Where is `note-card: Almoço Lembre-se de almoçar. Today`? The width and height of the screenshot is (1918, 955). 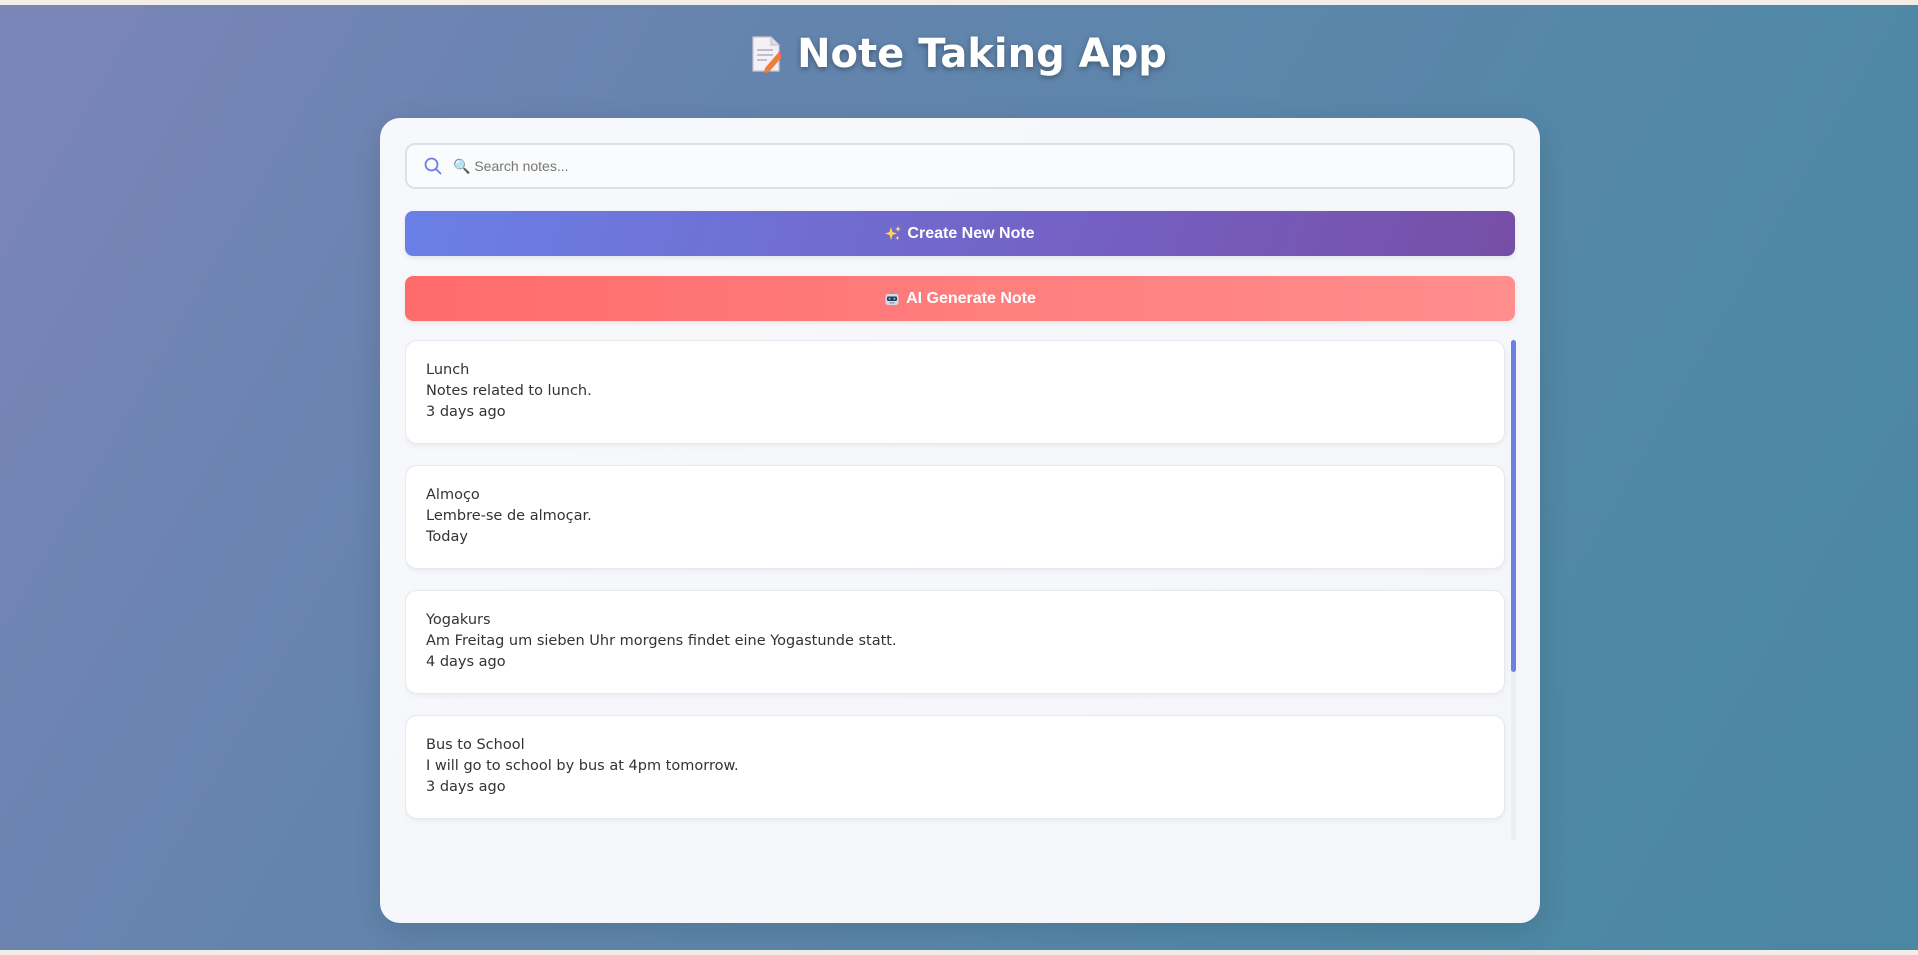
note-card: Almoço Lembre-se de almoçar. Today is located at coordinates (955, 517).